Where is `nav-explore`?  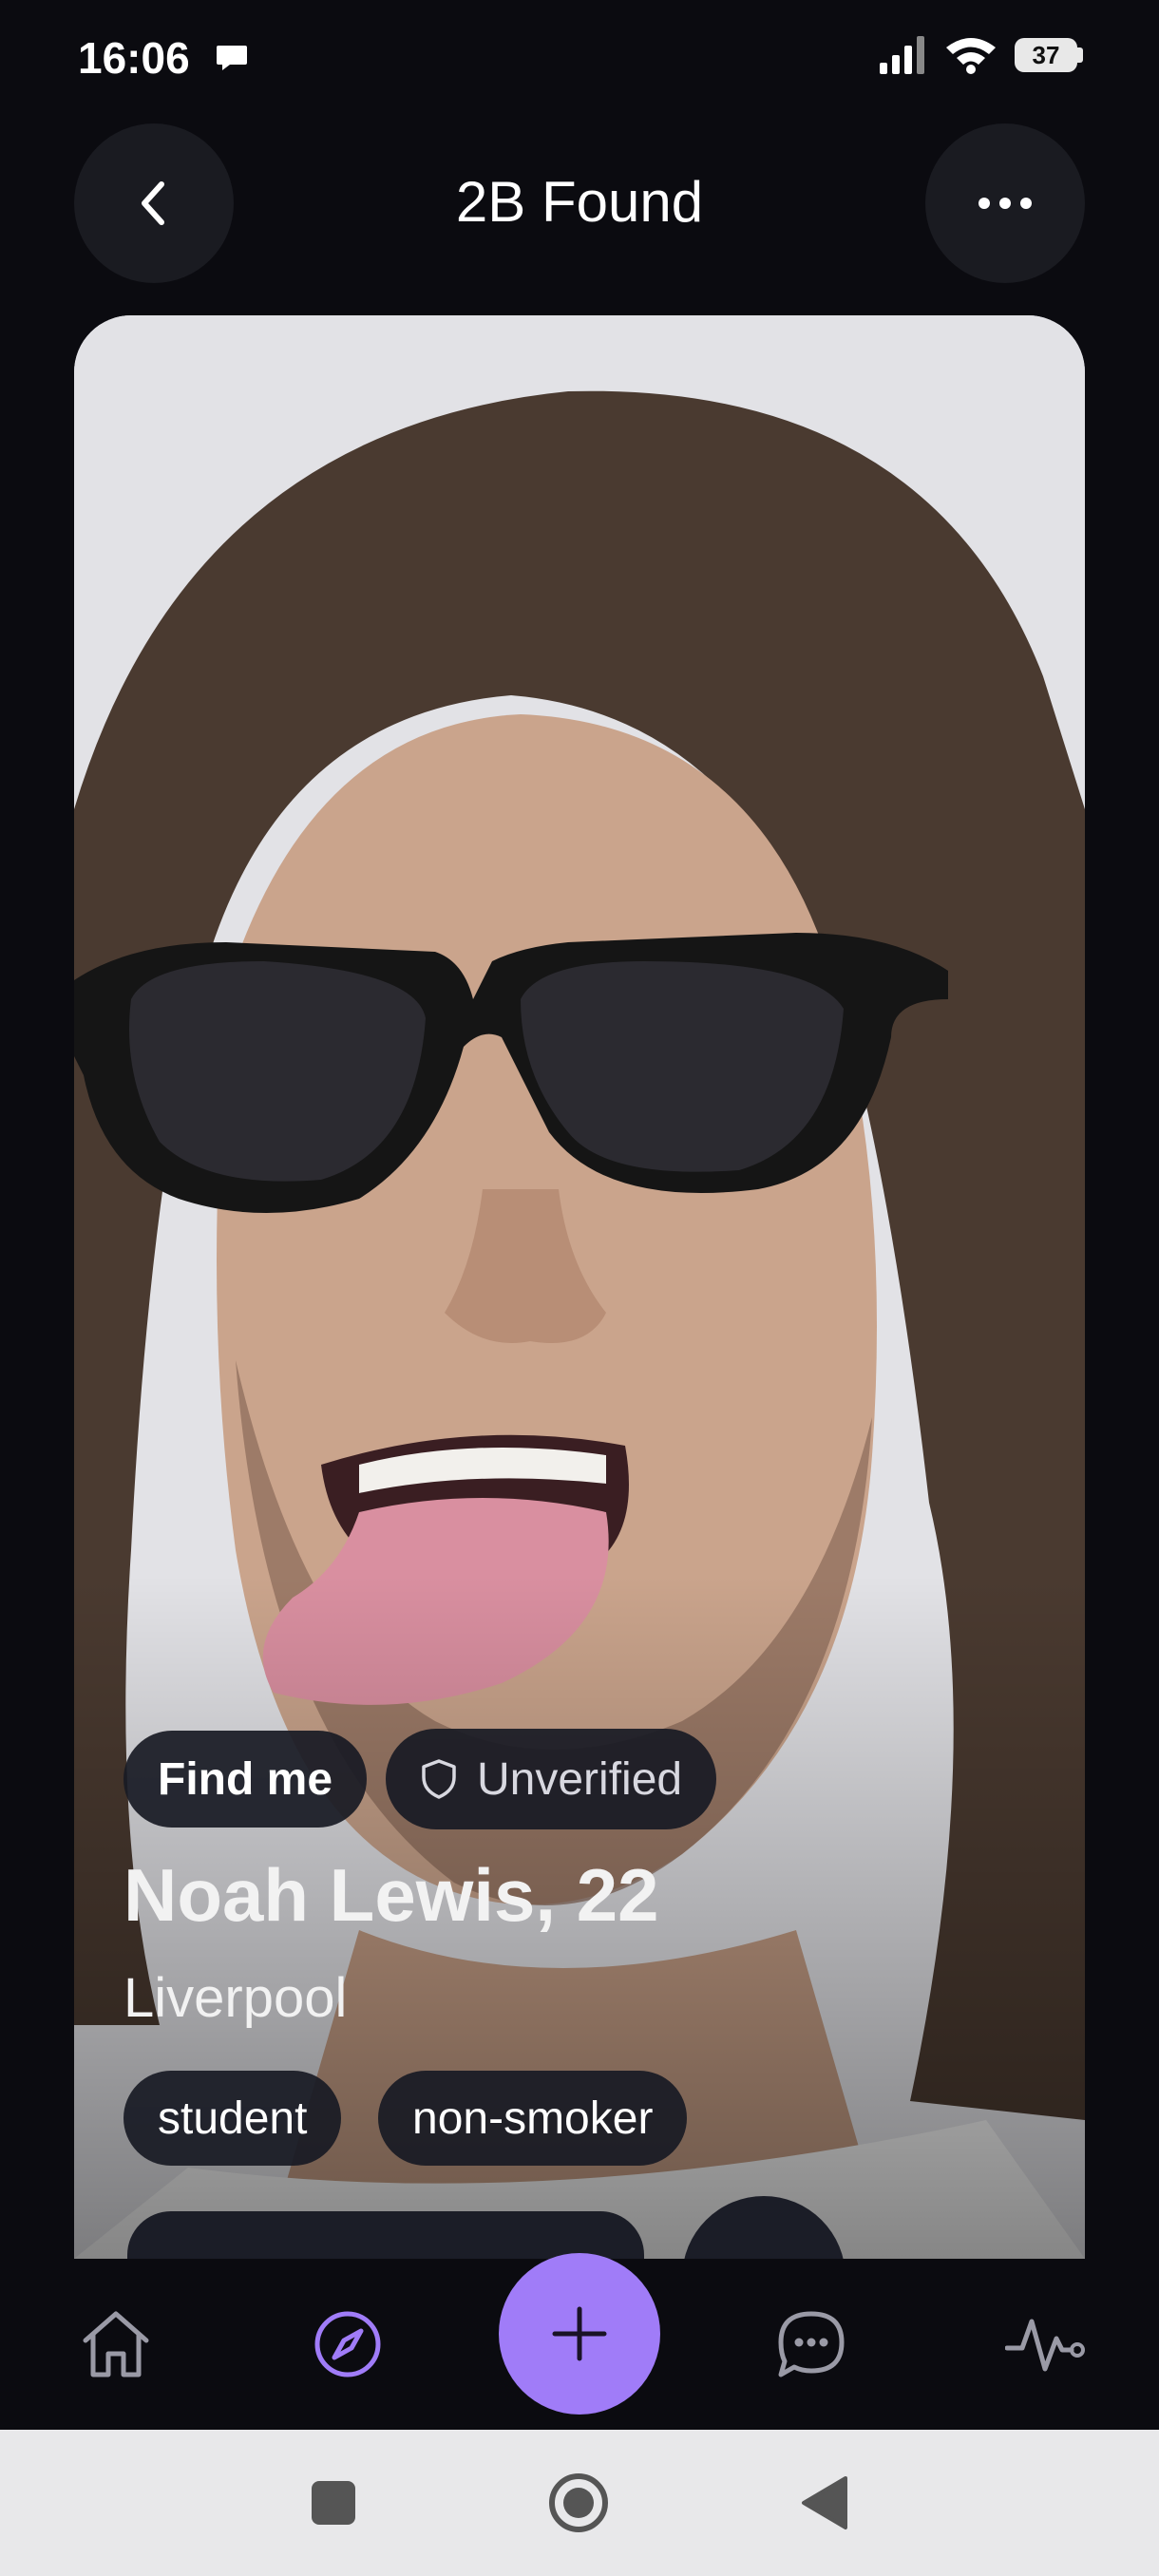
nav-explore is located at coordinates (348, 2344).